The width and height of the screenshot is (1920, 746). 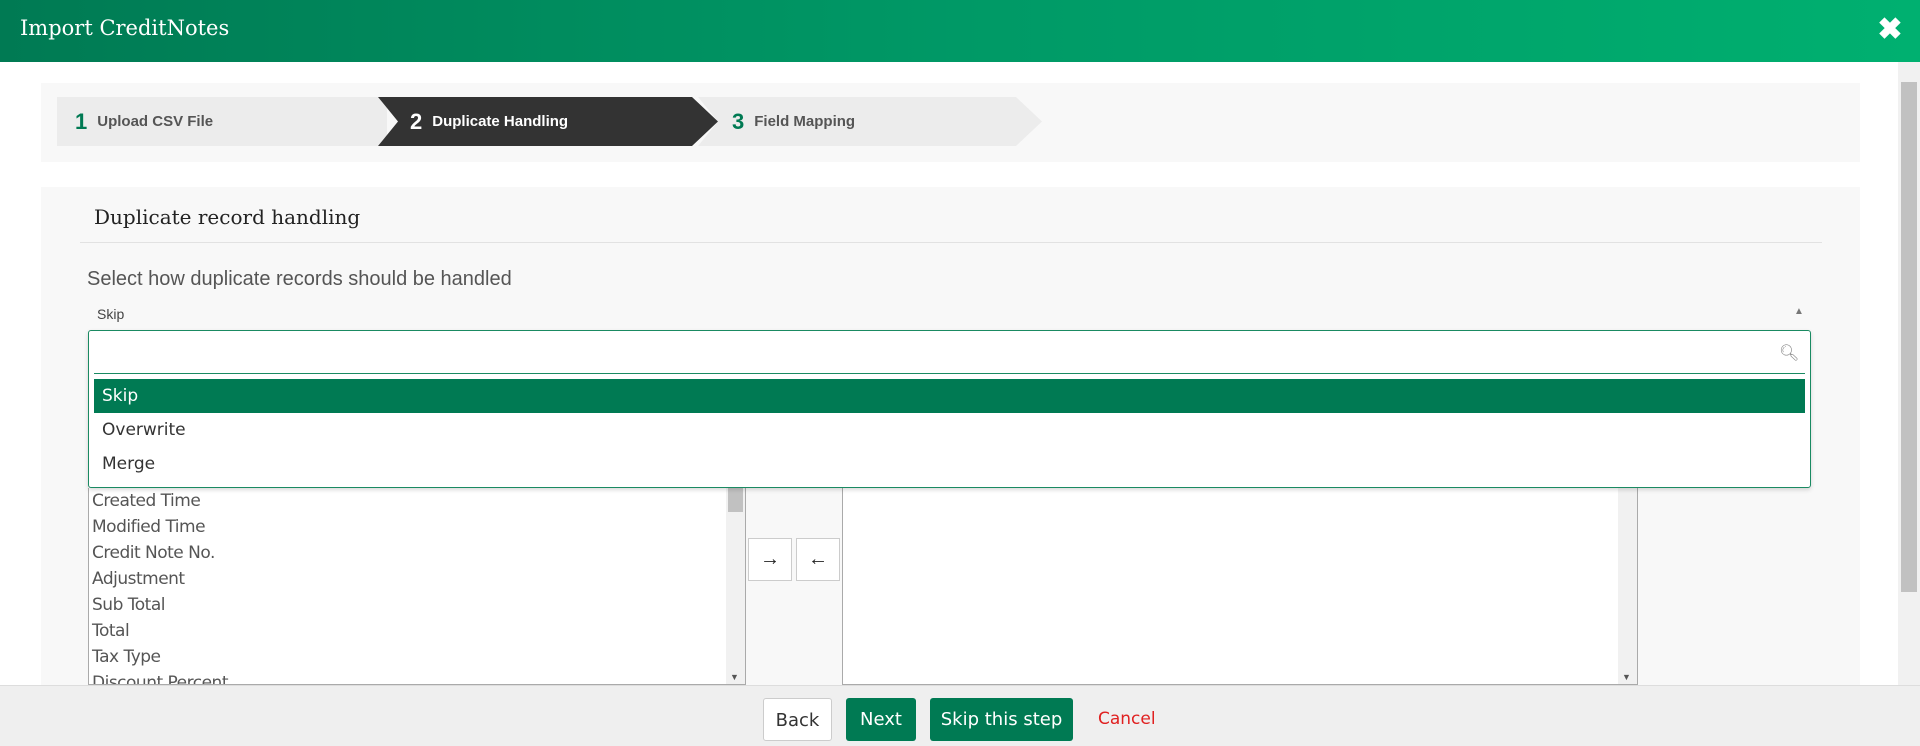 I want to click on search-icon: 🔍︎, so click(x=1789, y=353).